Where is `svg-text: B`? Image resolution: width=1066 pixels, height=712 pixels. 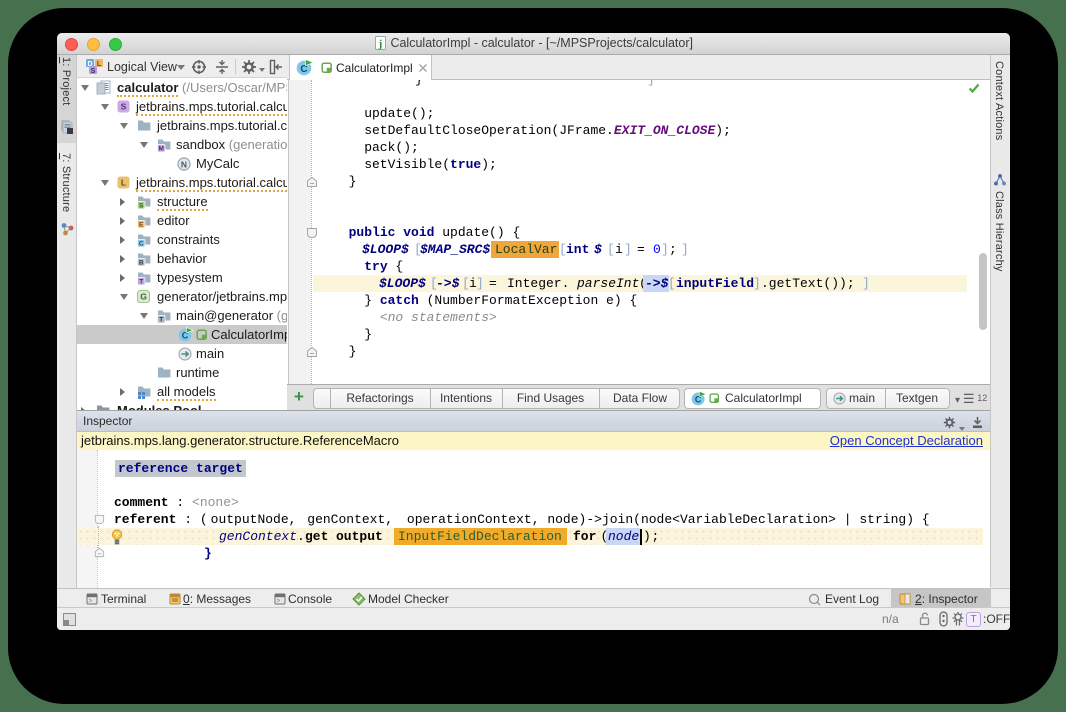 svg-text: B is located at coordinates (141, 263).